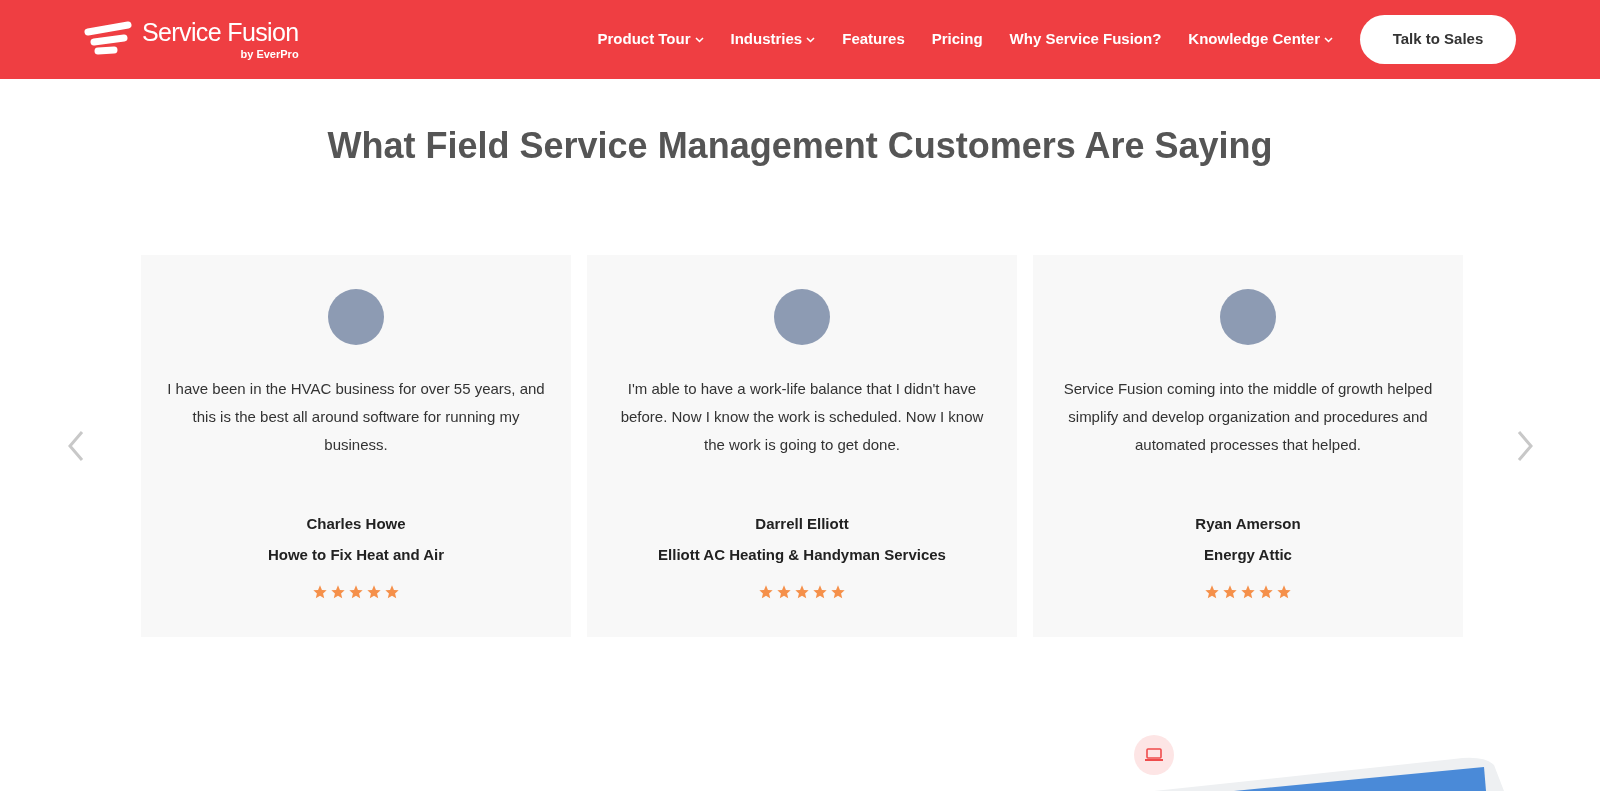 Image resolution: width=1600 pixels, height=795 pixels. What do you see at coordinates (773, 39) in the screenshot?
I see `nav-link: Industries` at bounding box center [773, 39].